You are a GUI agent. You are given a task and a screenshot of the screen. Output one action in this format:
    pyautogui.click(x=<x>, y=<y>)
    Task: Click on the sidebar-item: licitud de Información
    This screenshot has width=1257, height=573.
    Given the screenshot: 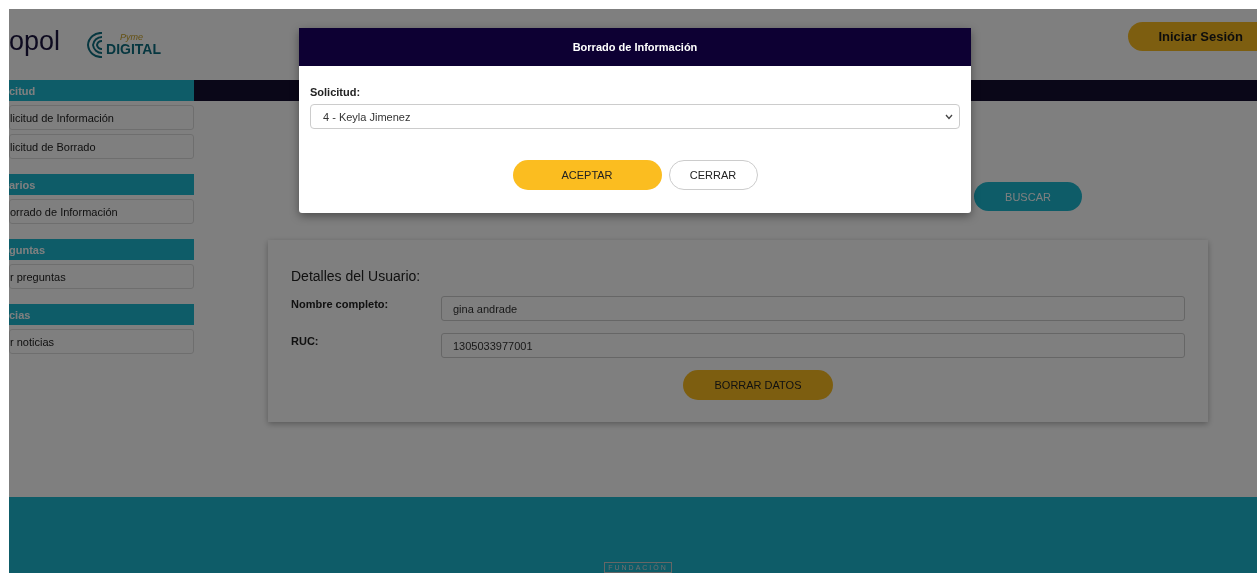 What is the action you would take?
    pyautogui.click(x=101, y=117)
    